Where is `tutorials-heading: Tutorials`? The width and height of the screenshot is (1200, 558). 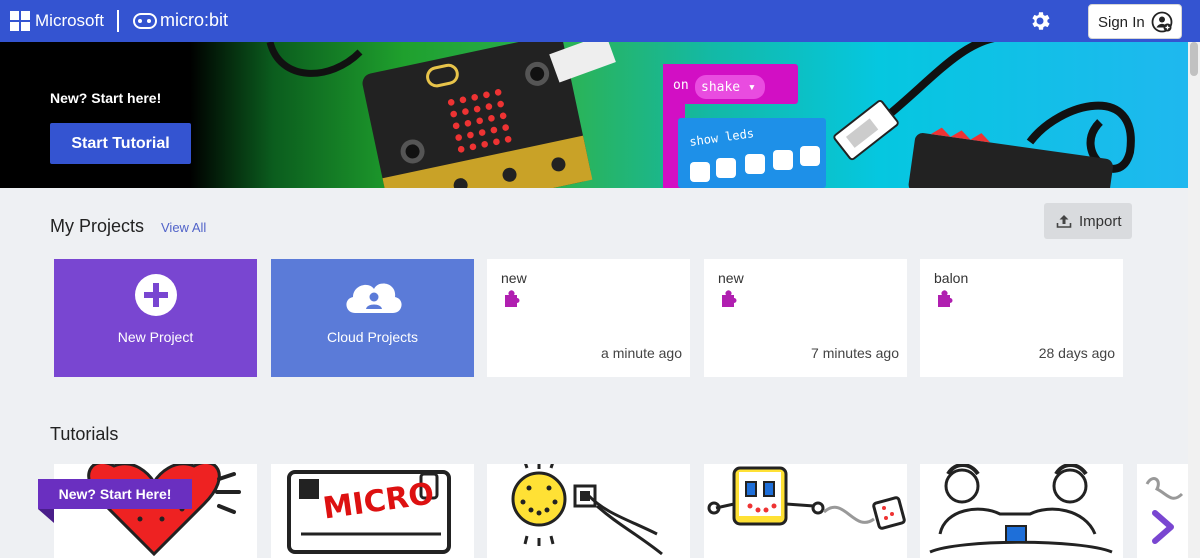
tutorials-heading: Tutorials is located at coordinates (84, 434).